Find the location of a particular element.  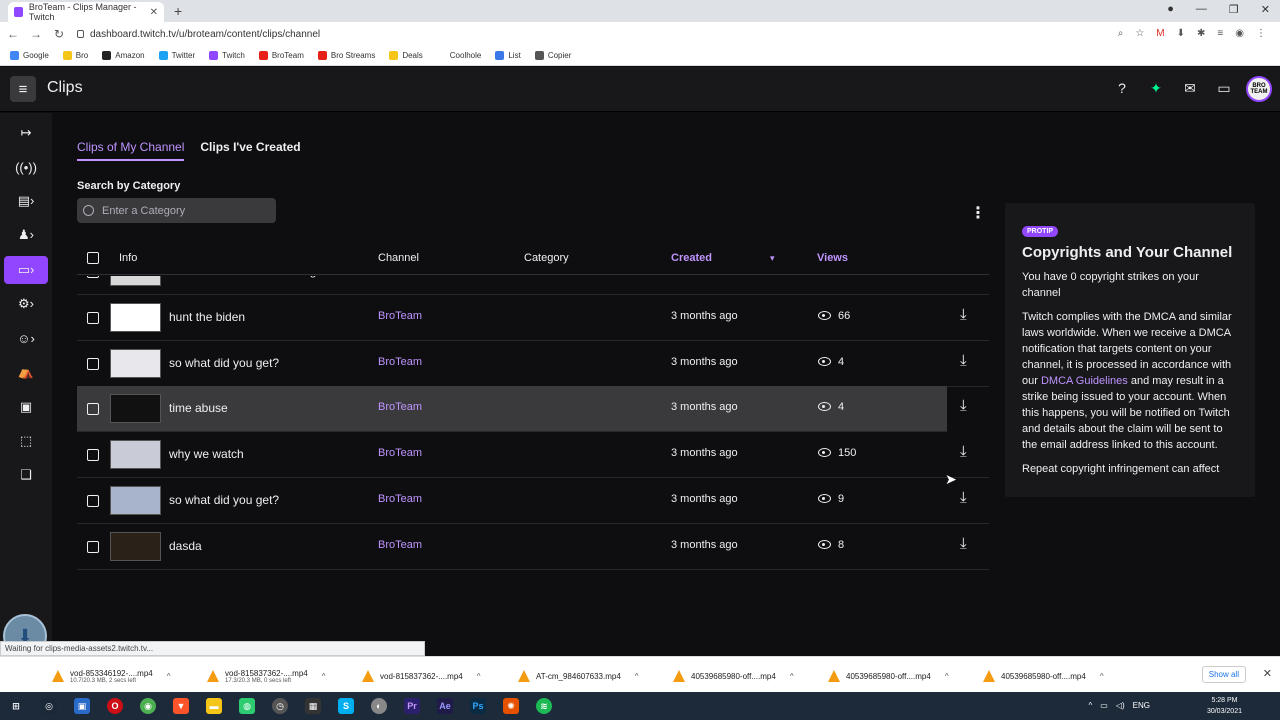

help-icon: ? is located at coordinates (1122, 88).